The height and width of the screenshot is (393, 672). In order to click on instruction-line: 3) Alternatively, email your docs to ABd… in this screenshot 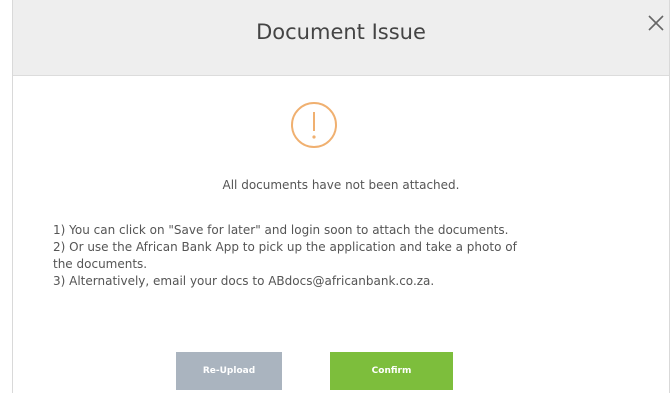, I will do `click(244, 281)`.